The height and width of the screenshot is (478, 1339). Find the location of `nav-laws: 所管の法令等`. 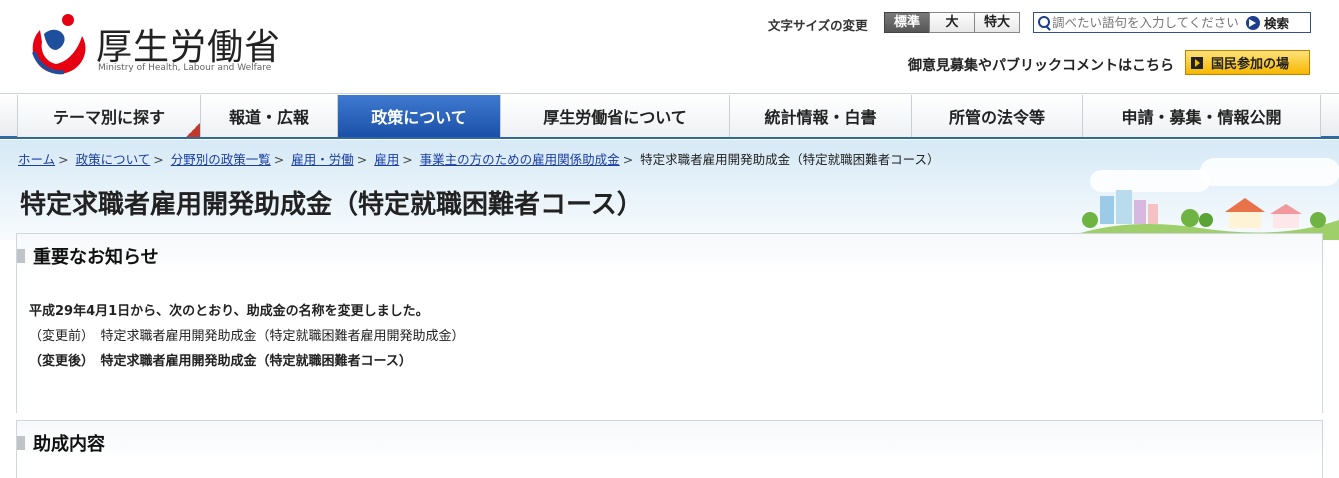

nav-laws: 所管の法令等 is located at coordinates (997, 116).